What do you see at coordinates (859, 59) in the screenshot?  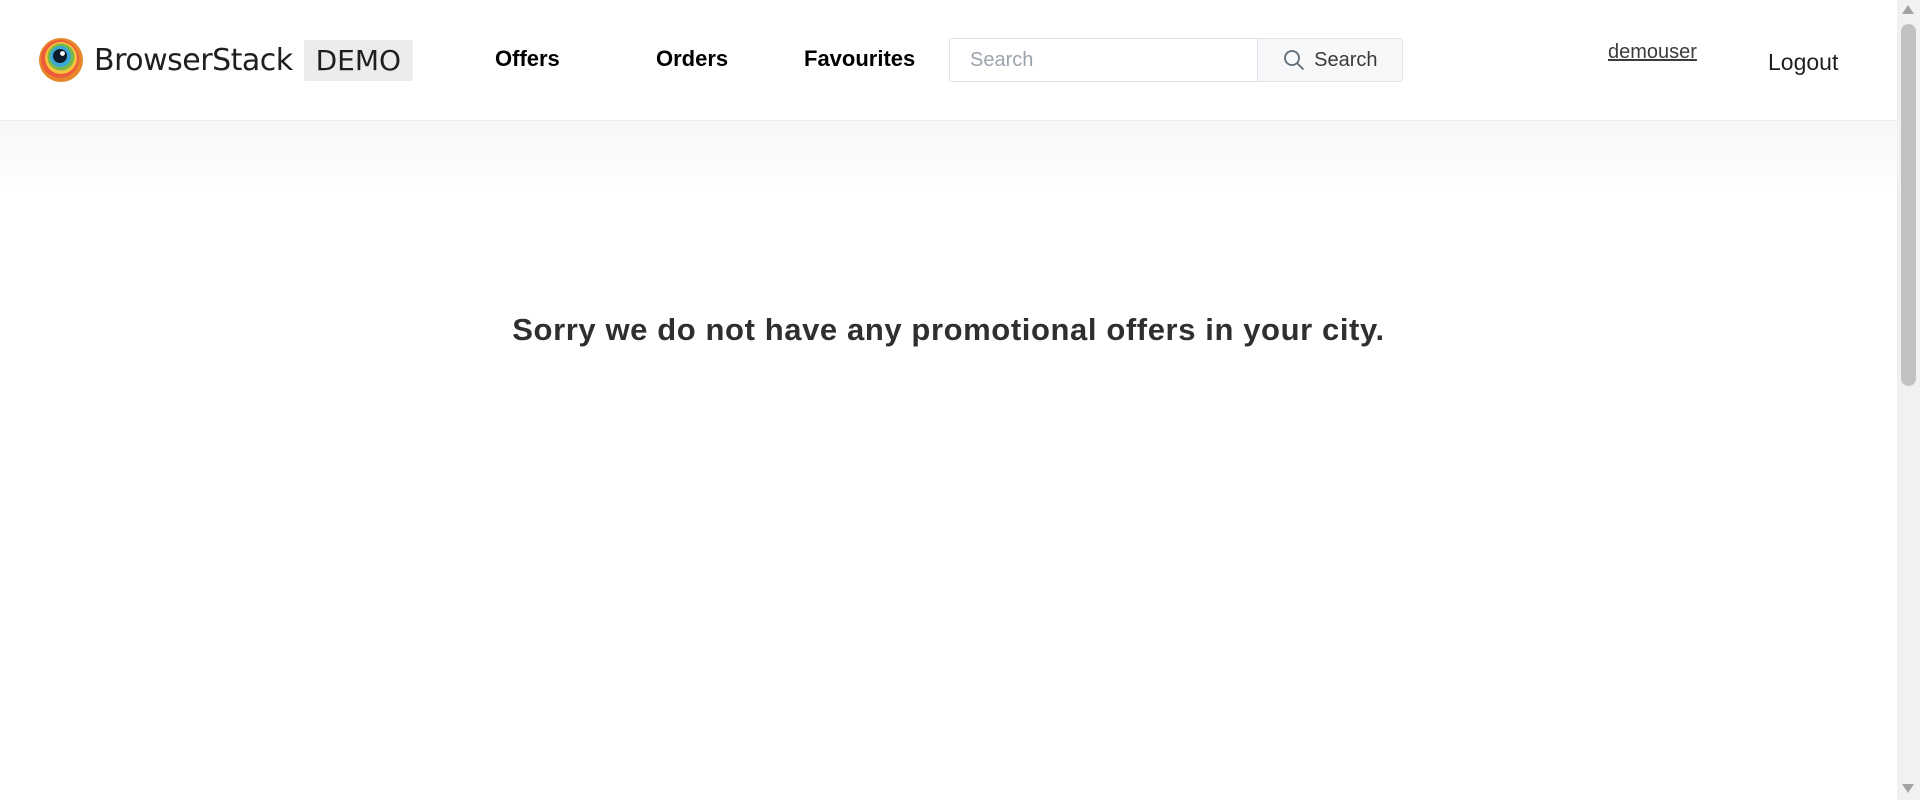 I see `nav-favourites-link: Favourites` at bounding box center [859, 59].